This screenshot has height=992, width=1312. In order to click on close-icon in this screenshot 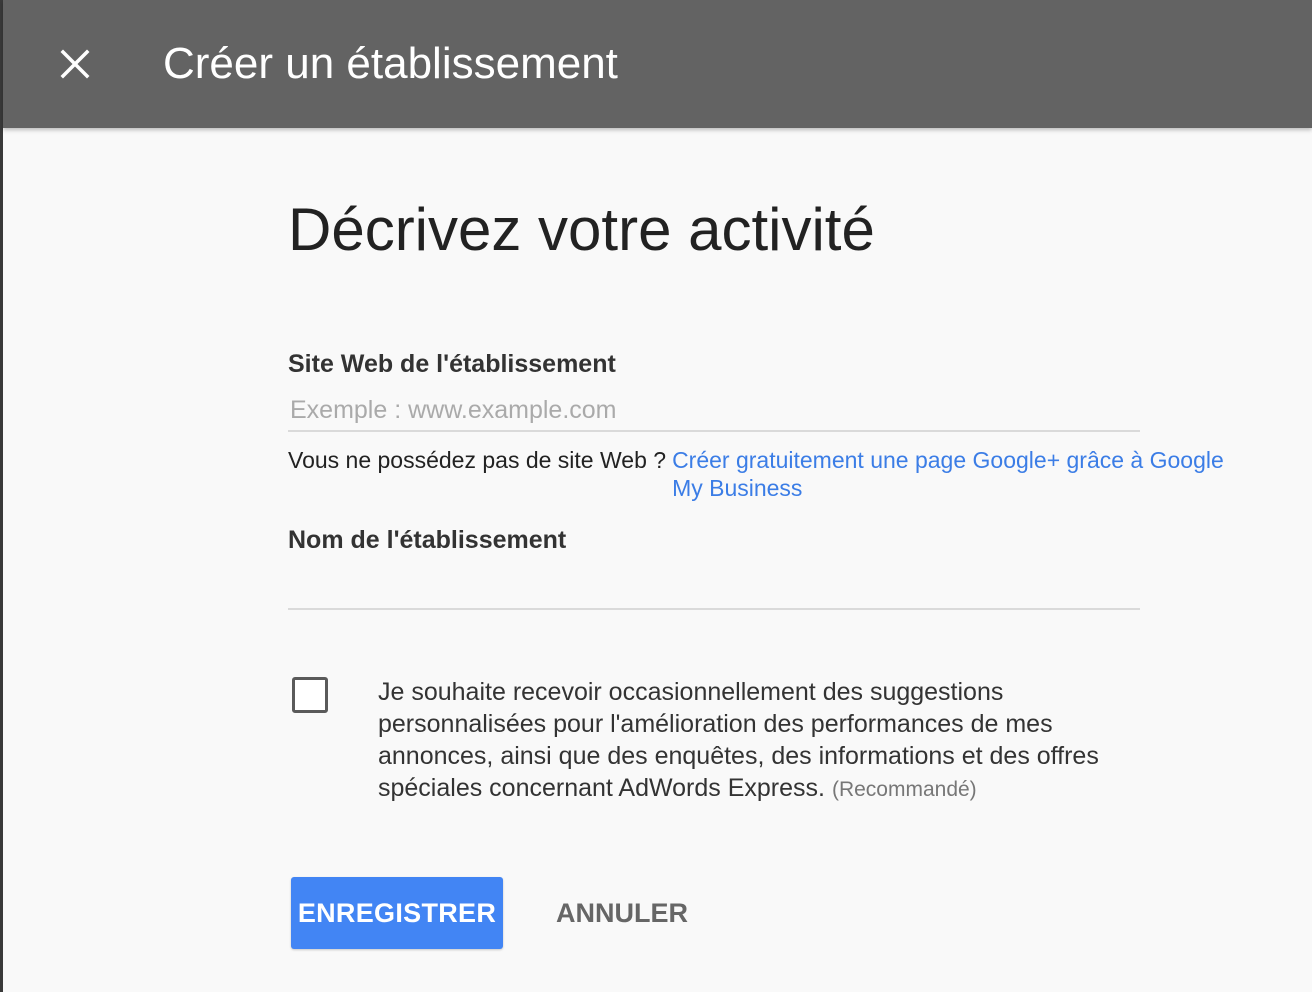, I will do `click(75, 64)`.